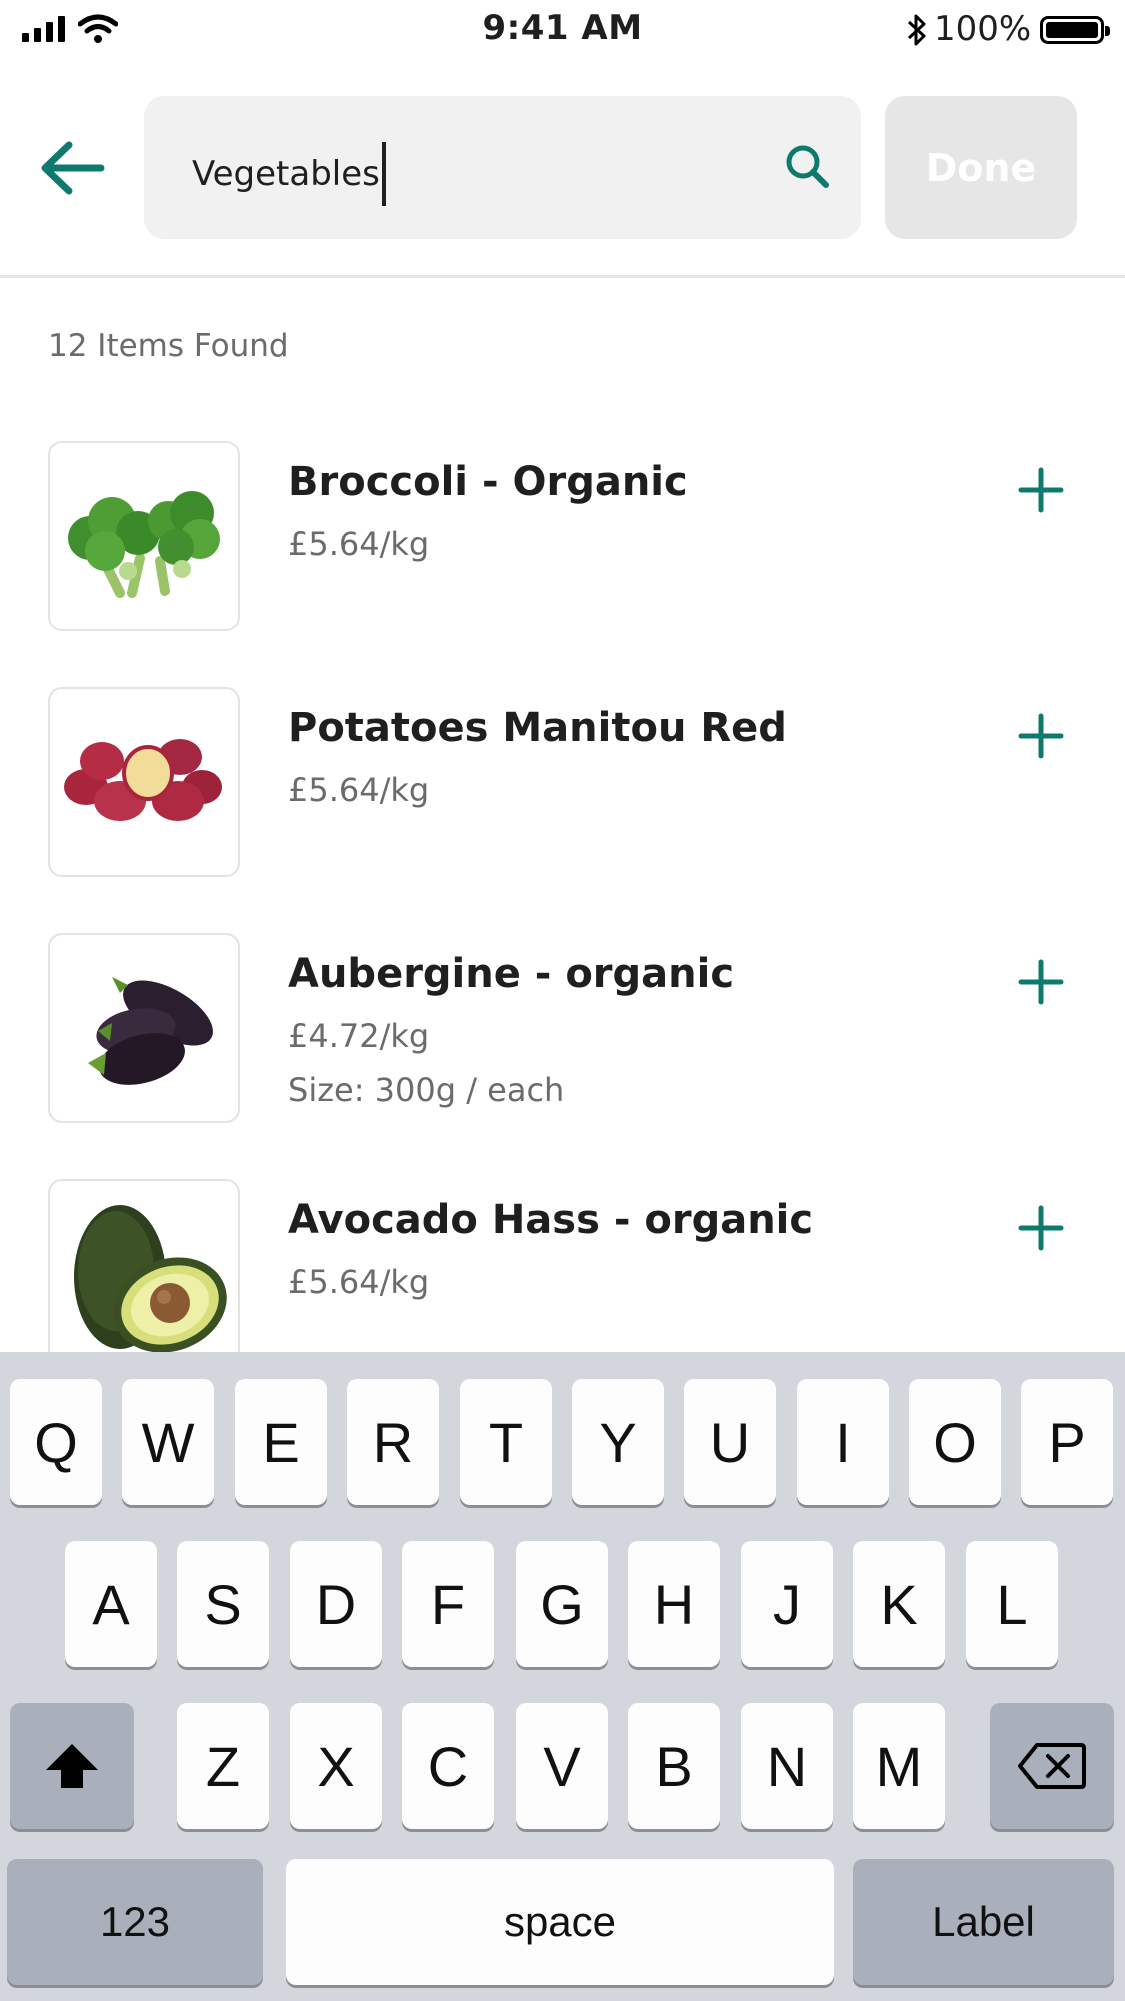 This screenshot has width=1125, height=2001. I want to click on done-button: Done, so click(981, 167).